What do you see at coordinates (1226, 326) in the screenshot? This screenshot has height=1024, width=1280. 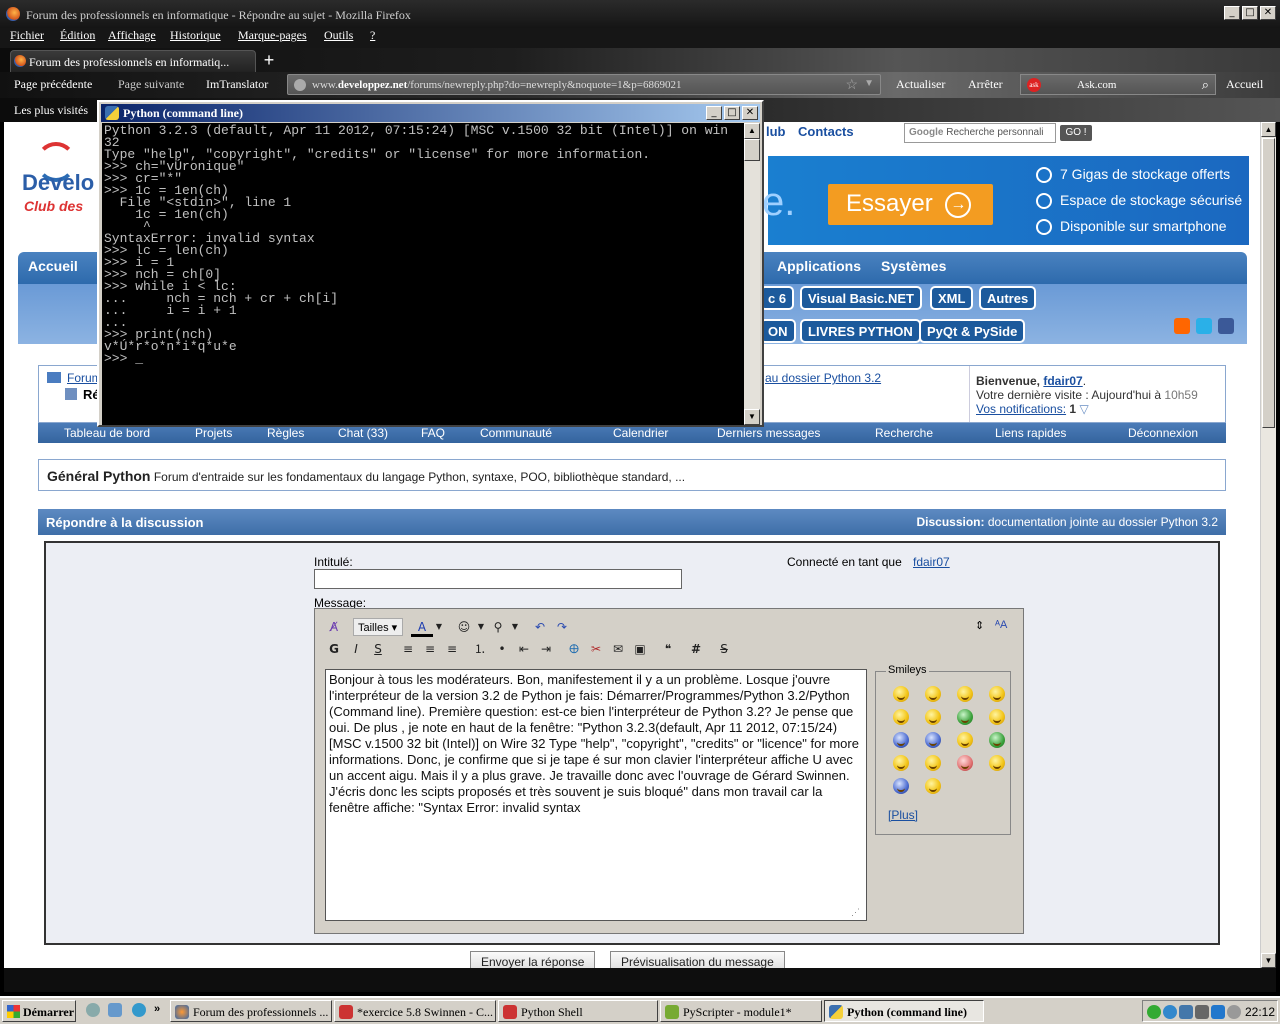 I see `facebook-icon` at bounding box center [1226, 326].